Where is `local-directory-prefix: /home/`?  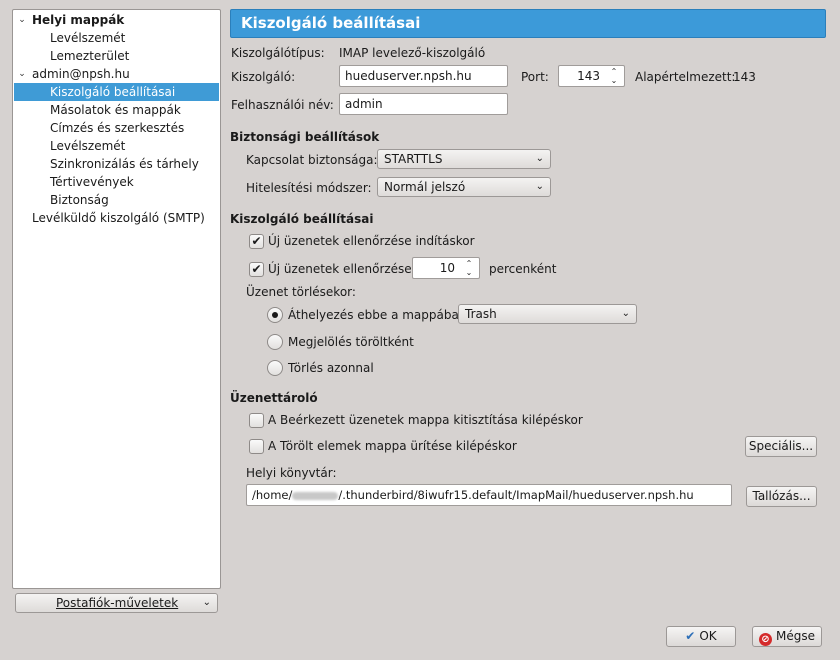
local-directory-prefix: /home/ is located at coordinates (272, 495).